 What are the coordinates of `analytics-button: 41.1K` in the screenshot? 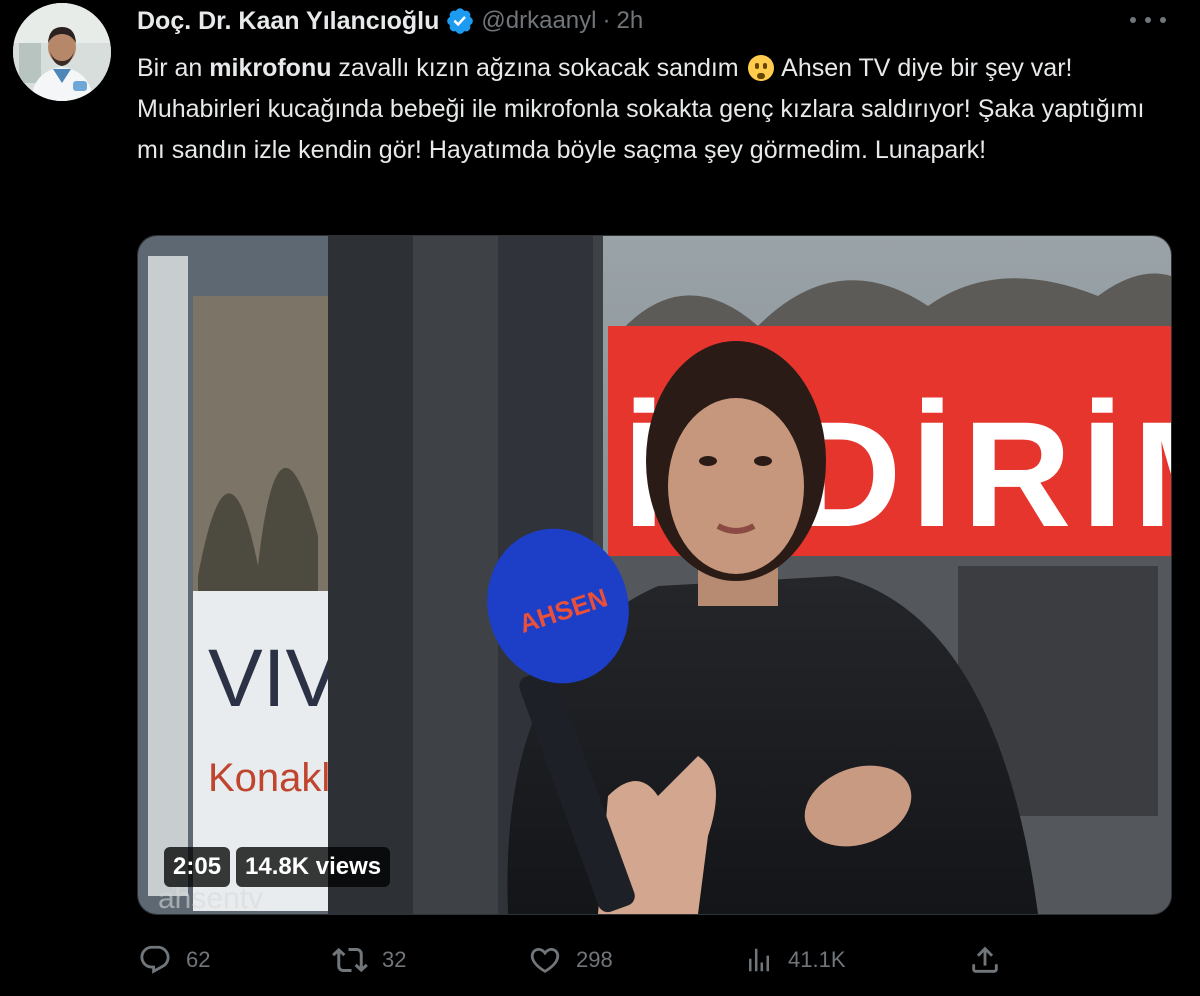 It's located at (795, 960).